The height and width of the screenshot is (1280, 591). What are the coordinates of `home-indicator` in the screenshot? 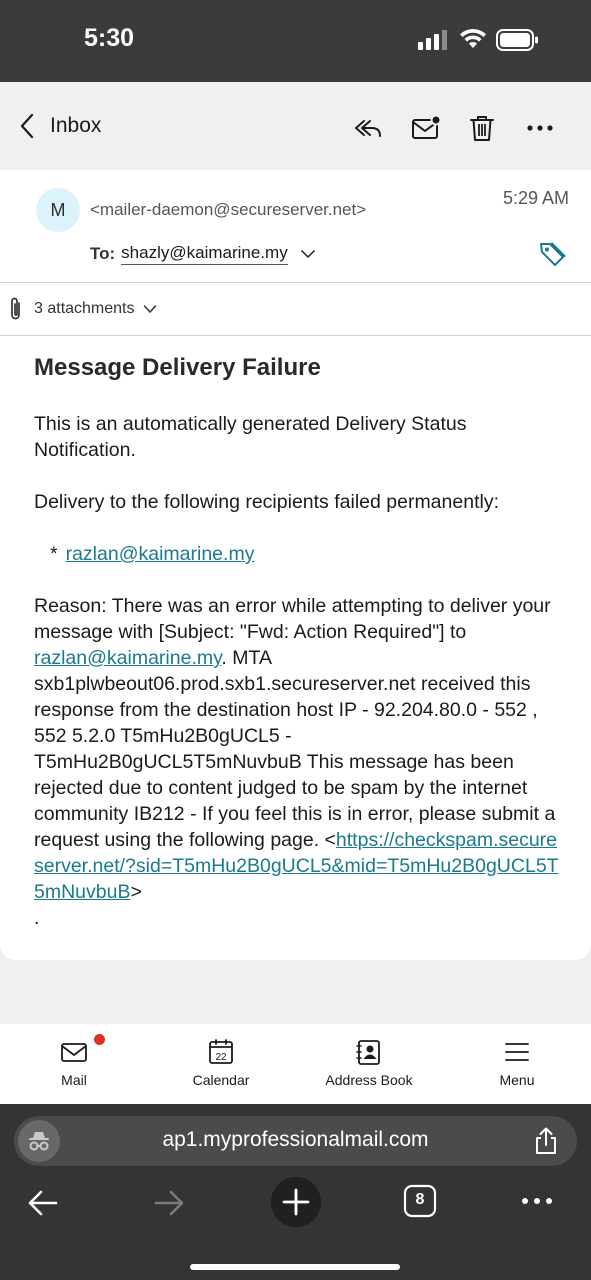 It's located at (295, 1267).